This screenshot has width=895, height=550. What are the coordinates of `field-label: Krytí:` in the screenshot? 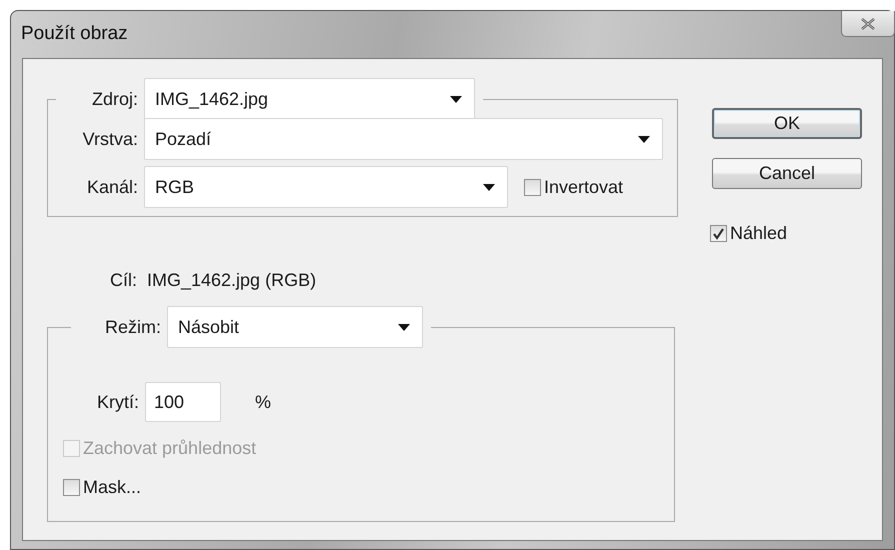 It's located at (117, 402).